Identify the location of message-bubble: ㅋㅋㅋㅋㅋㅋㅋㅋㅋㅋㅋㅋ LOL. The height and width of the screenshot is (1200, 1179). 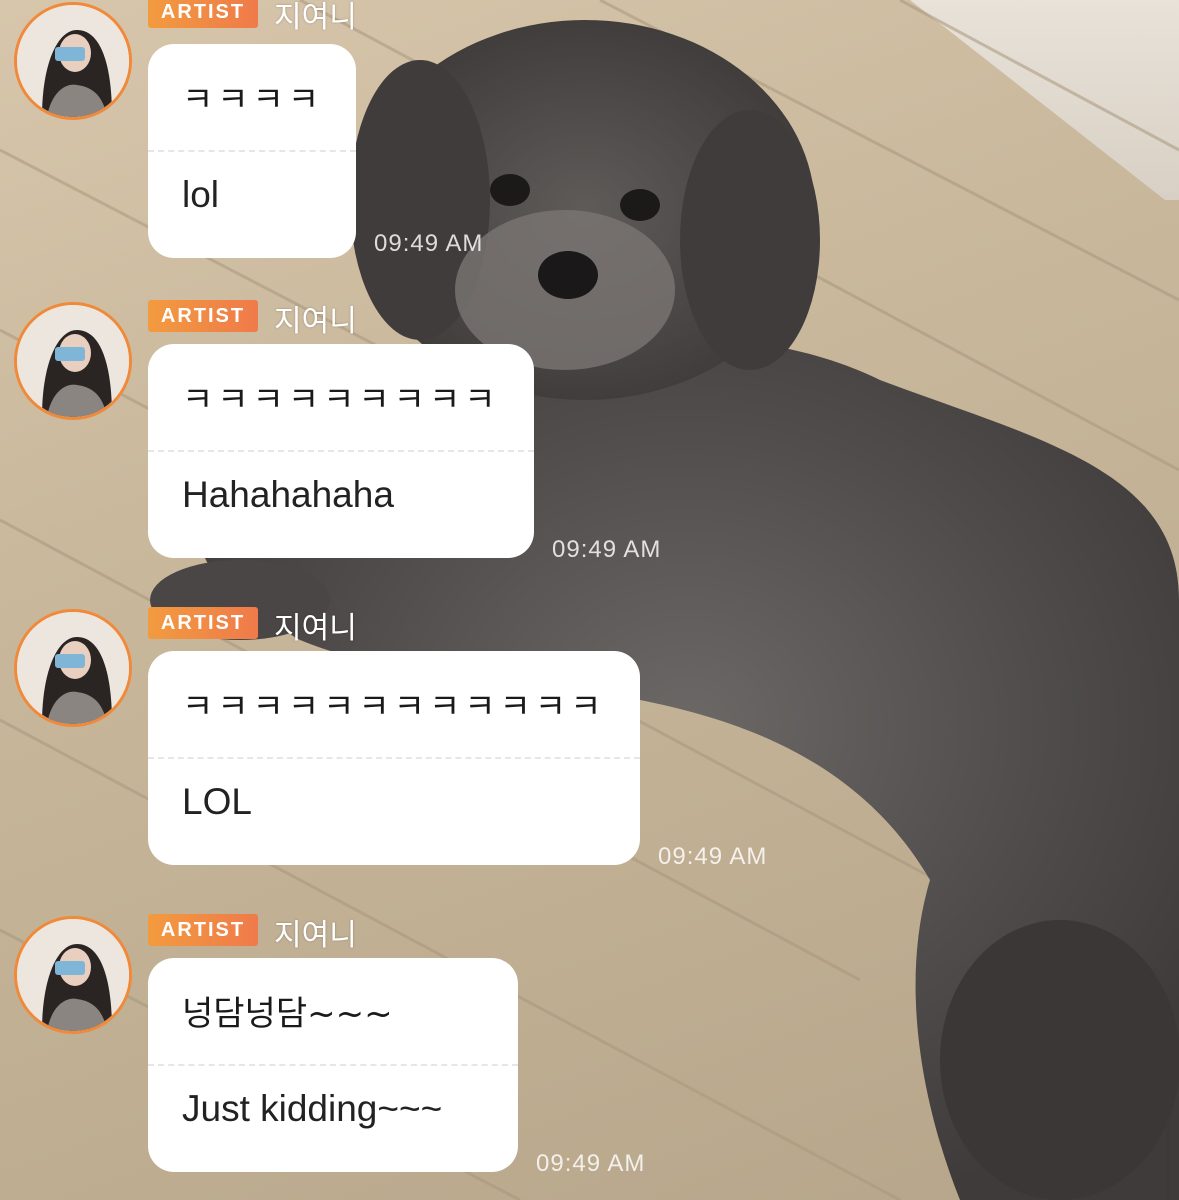
(394, 758).